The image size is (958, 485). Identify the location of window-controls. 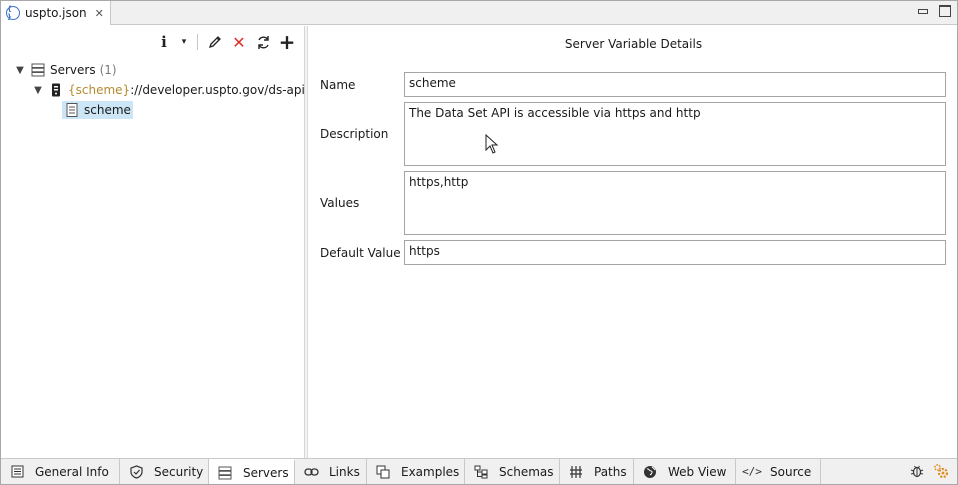
(934, 11).